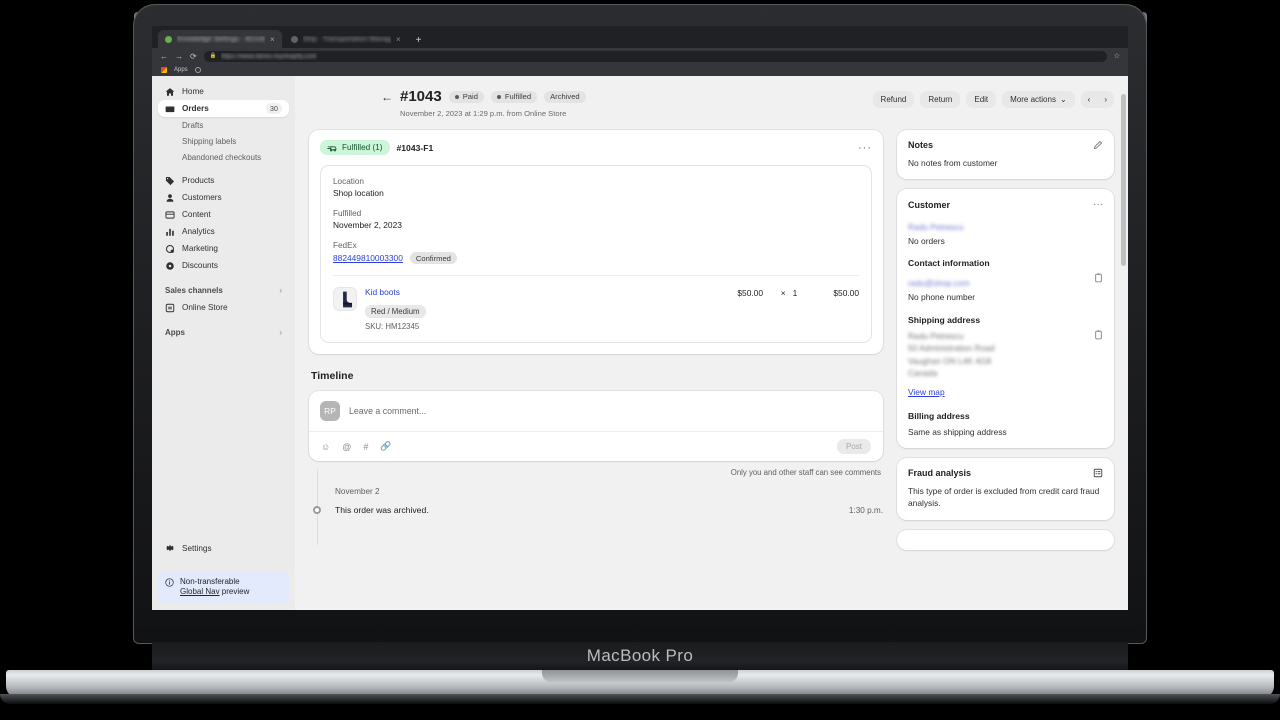 The height and width of the screenshot is (720, 1280). Describe the element at coordinates (181, 70) in the screenshot. I see `apps-bookmark-label: Apps` at that location.